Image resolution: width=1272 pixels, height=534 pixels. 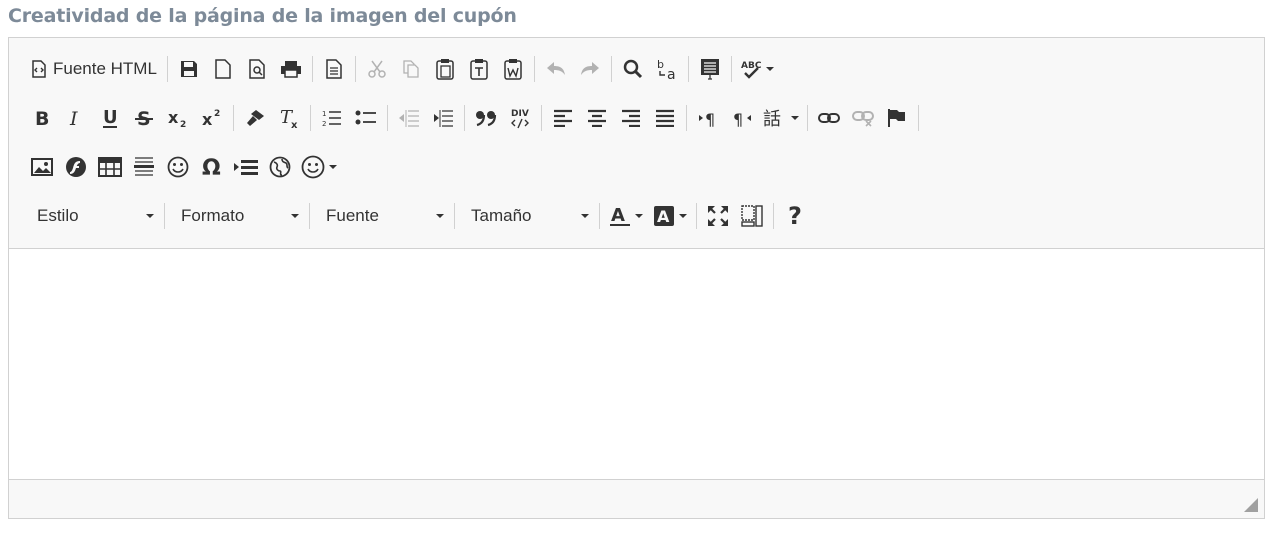 What do you see at coordinates (213, 215) in the screenshot?
I see `format-combo-label: Formato` at bounding box center [213, 215].